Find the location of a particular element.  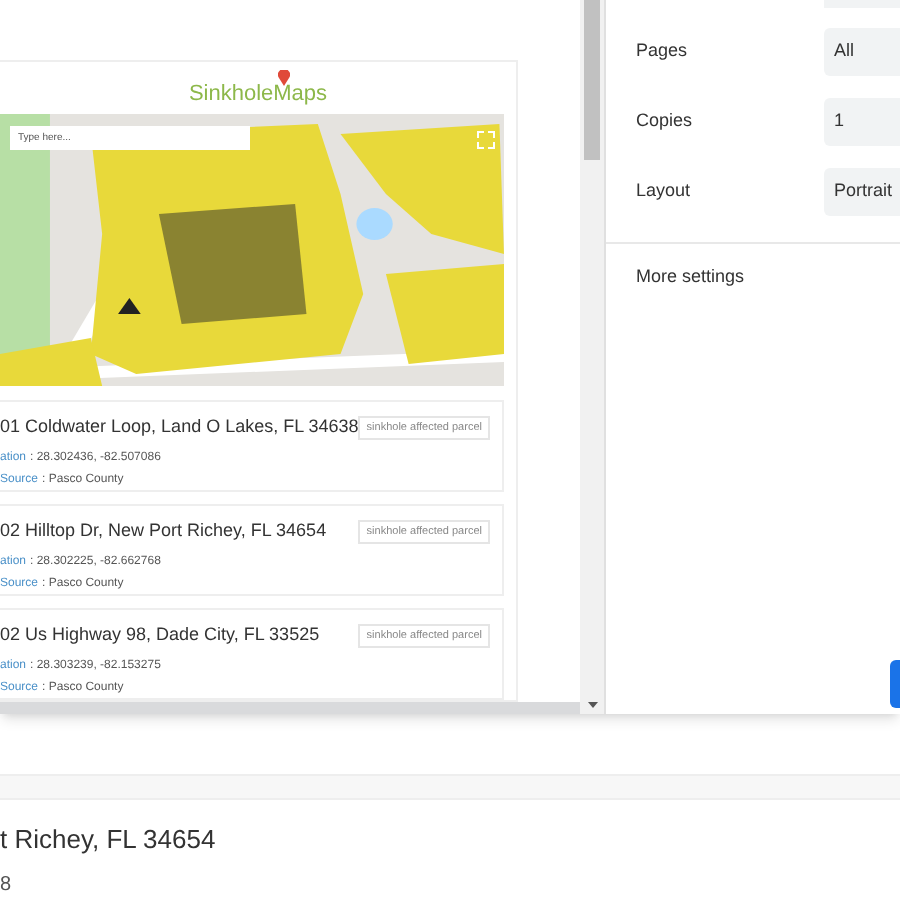

setting-select: 1 is located at coordinates (862, 122).